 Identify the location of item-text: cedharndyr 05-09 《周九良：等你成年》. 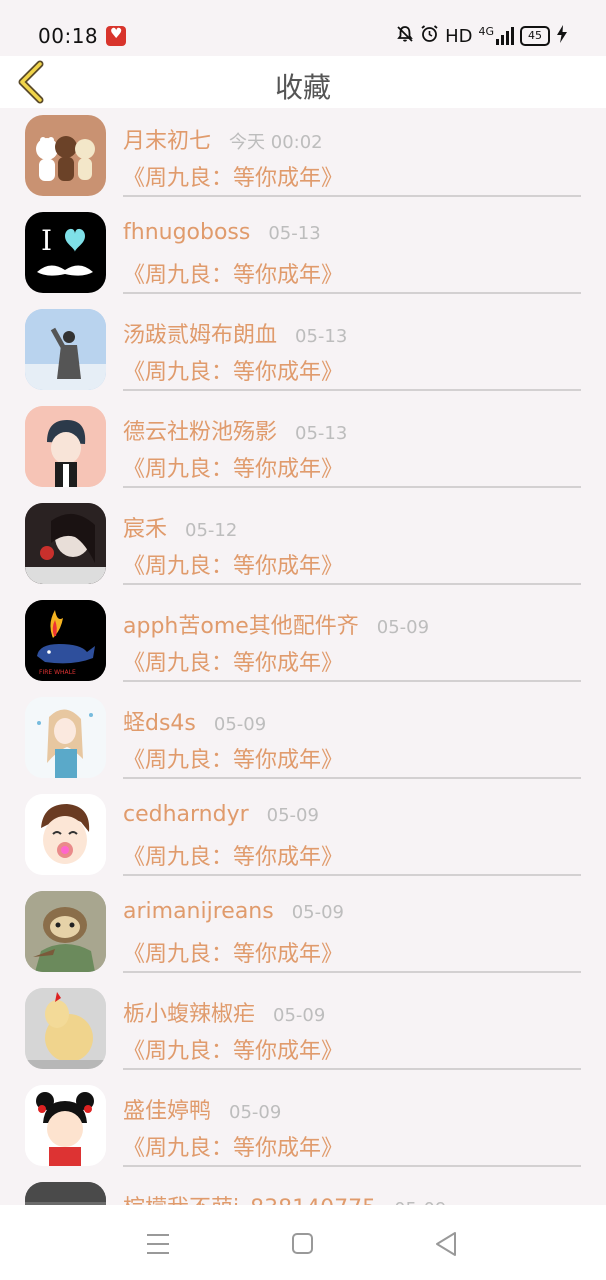
(352, 831).